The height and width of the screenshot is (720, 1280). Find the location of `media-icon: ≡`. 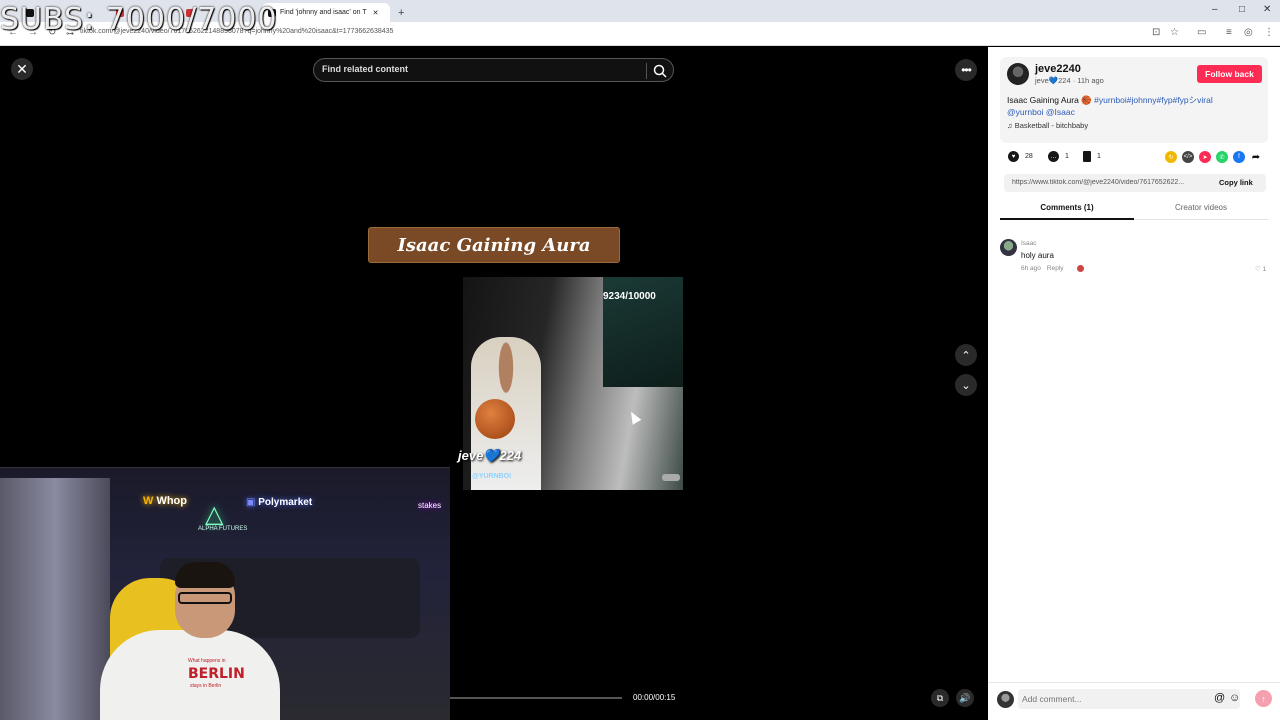

media-icon: ≡ is located at coordinates (1229, 32).